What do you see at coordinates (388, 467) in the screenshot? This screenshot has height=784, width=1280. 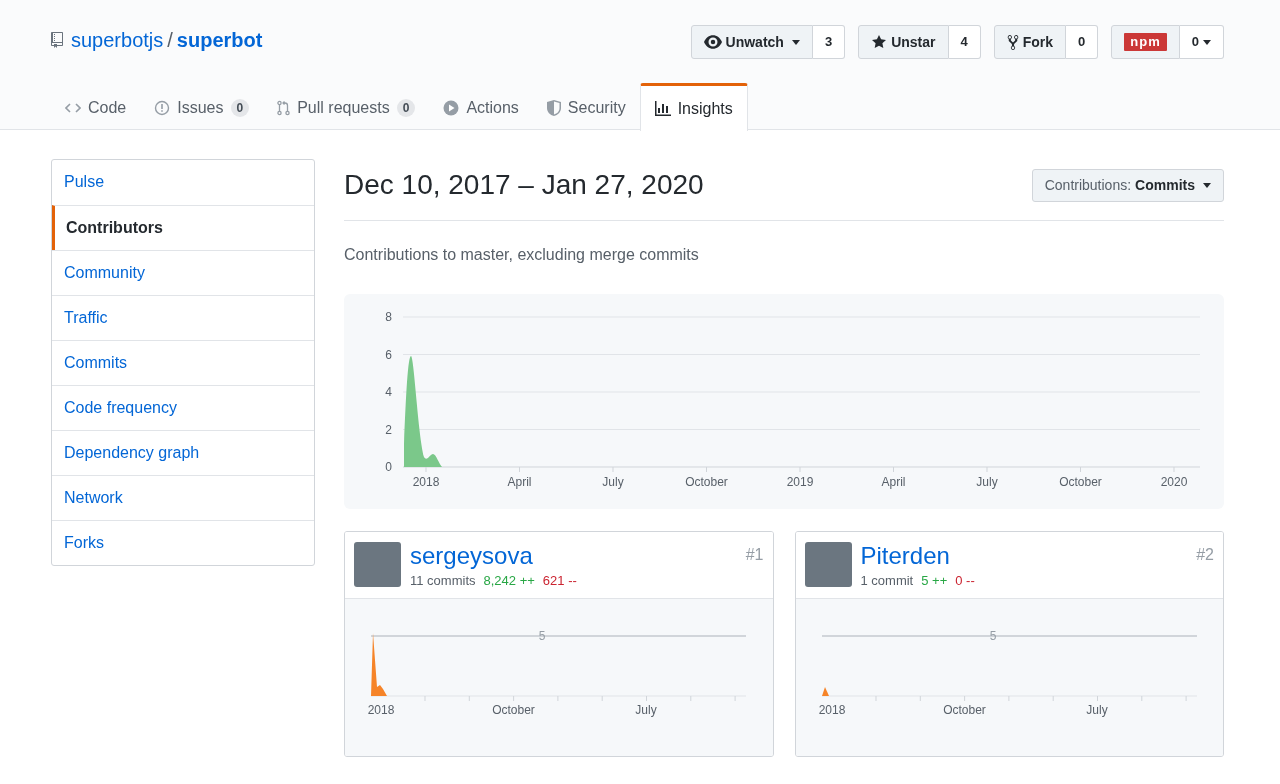 I see `y-axis-label: 0` at bounding box center [388, 467].